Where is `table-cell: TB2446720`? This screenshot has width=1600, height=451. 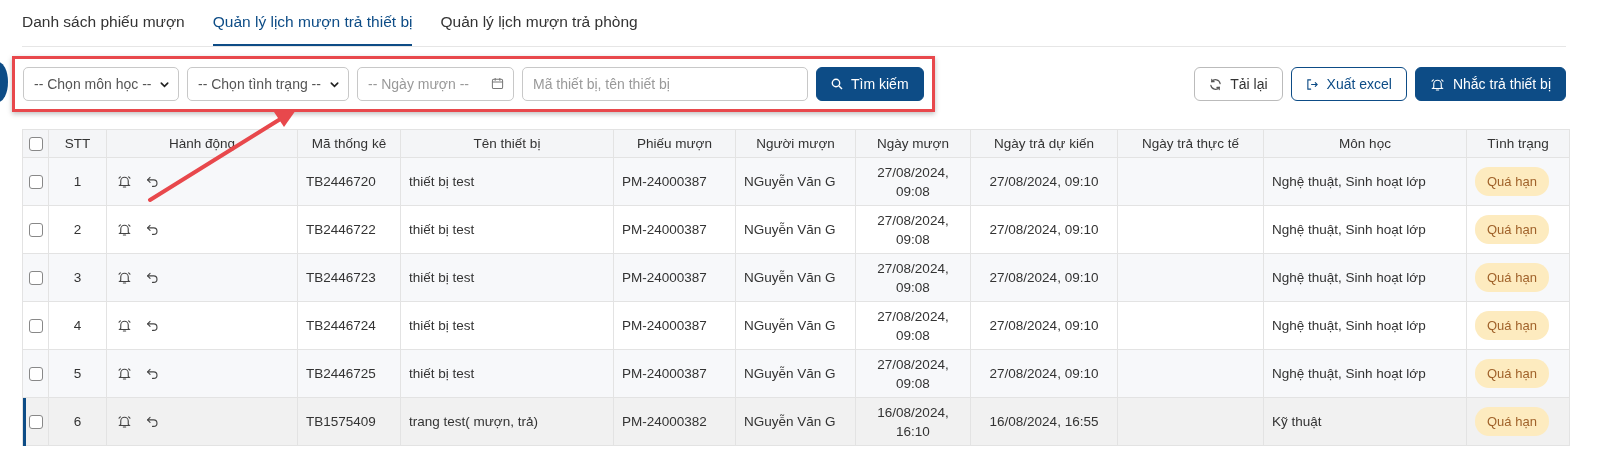
table-cell: TB2446720 is located at coordinates (349, 182).